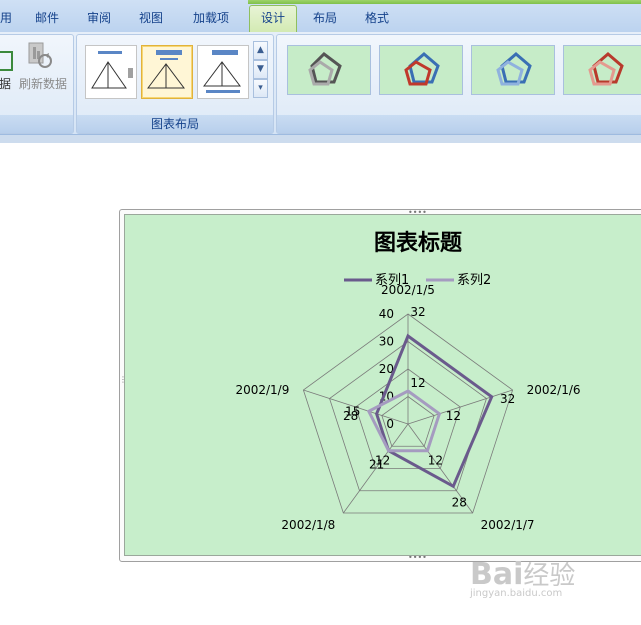  I want to click on data-label: 28, so click(459, 502).